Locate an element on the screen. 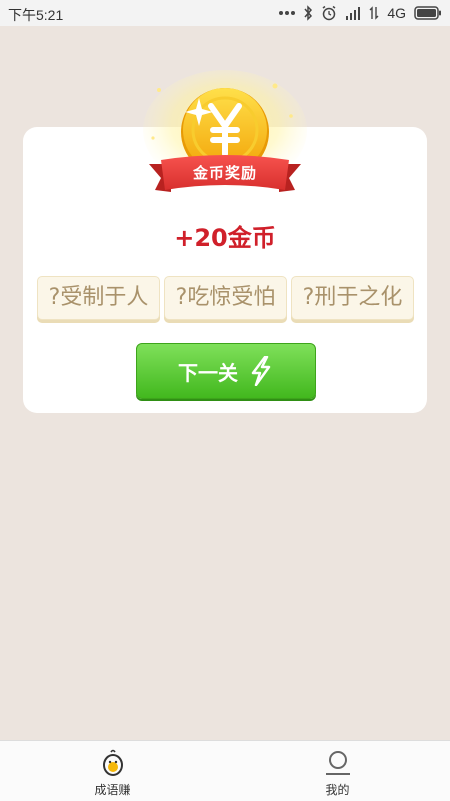  gold-coin-icon is located at coordinates (225, 131).